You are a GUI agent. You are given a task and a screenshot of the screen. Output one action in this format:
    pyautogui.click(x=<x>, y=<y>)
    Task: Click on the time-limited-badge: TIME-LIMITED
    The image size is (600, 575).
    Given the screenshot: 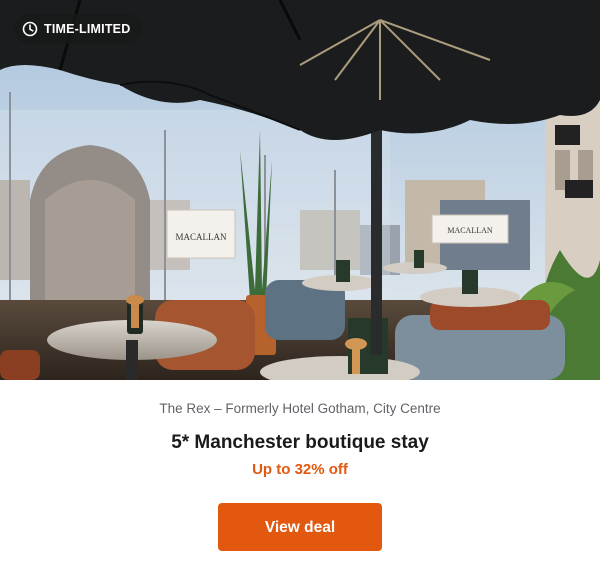 What is the action you would take?
    pyautogui.click(x=78, y=29)
    